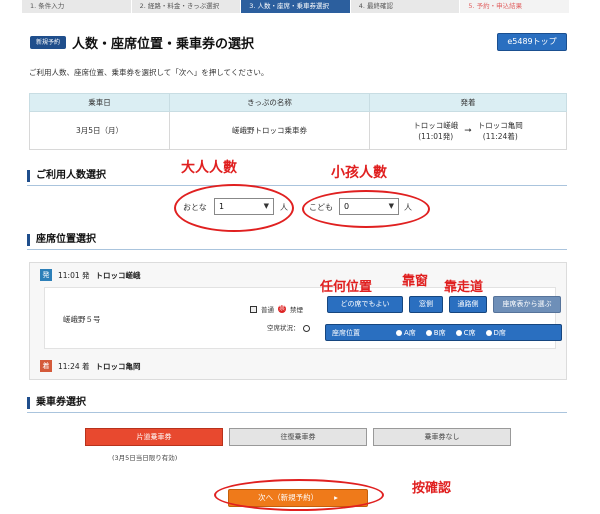 Image resolution: width=600 pixels, height=514 pixels. Describe the element at coordinates (527, 304) in the screenshot. I see `seat-map-button: 座席表から選ぶ` at that location.